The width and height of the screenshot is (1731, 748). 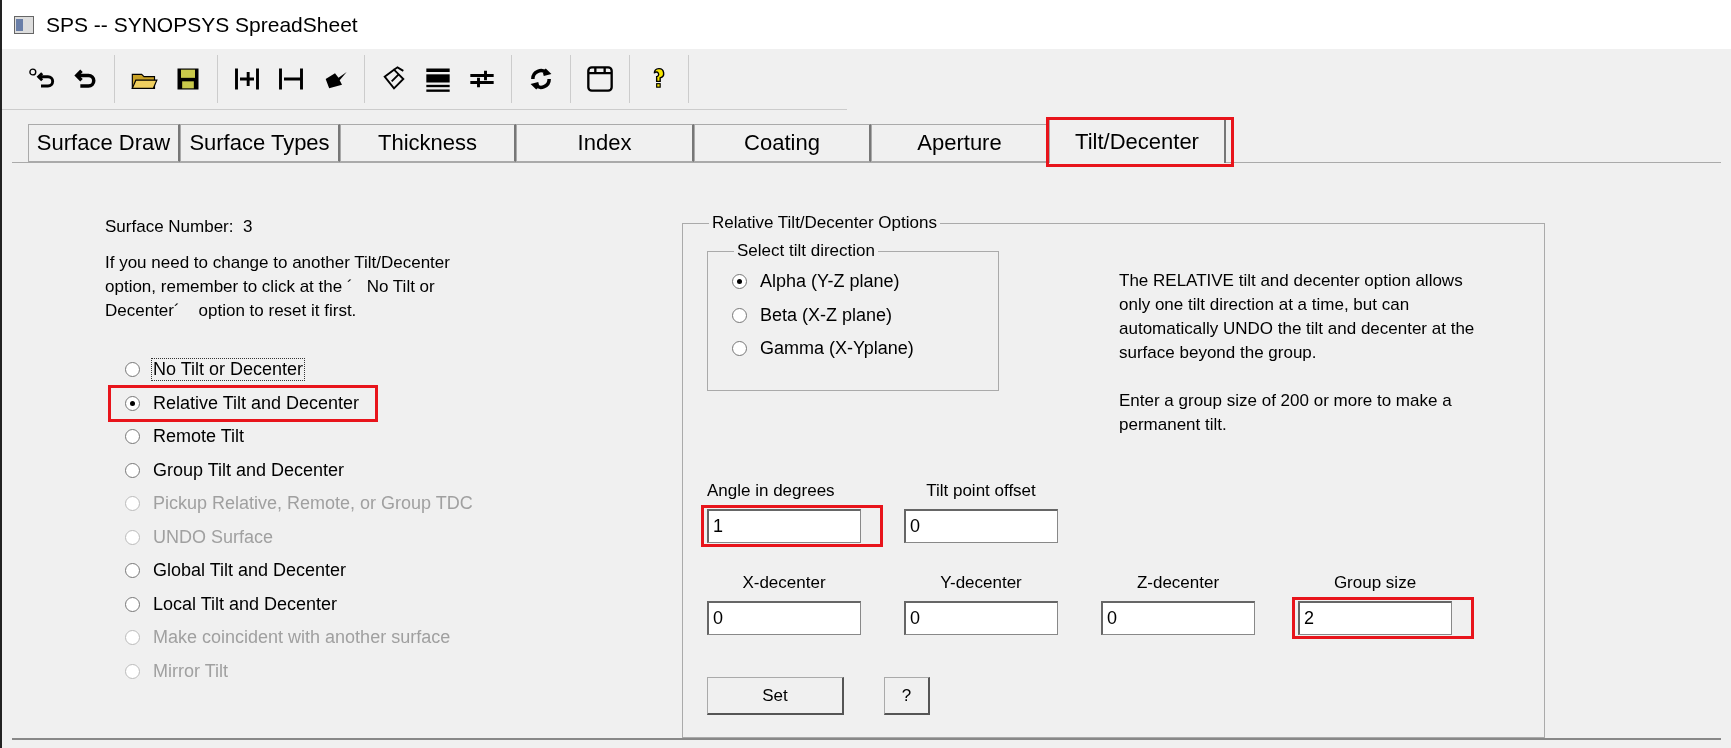 I want to click on tab: Aperture, so click(x=960, y=143).